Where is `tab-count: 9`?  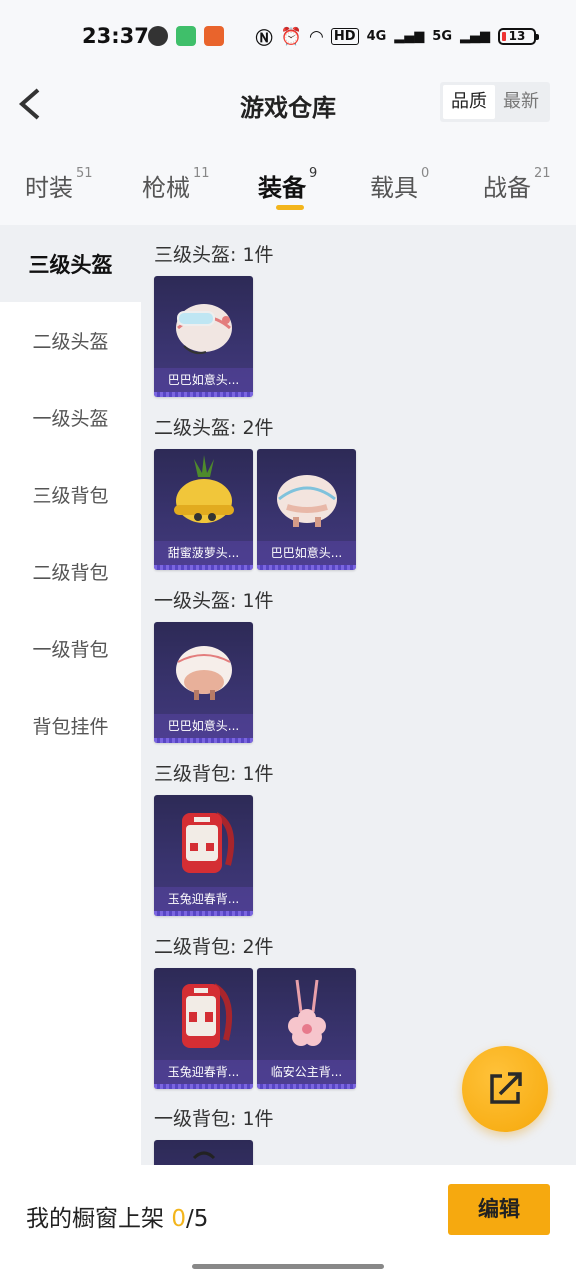
tab-count: 9 is located at coordinates (313, 173).